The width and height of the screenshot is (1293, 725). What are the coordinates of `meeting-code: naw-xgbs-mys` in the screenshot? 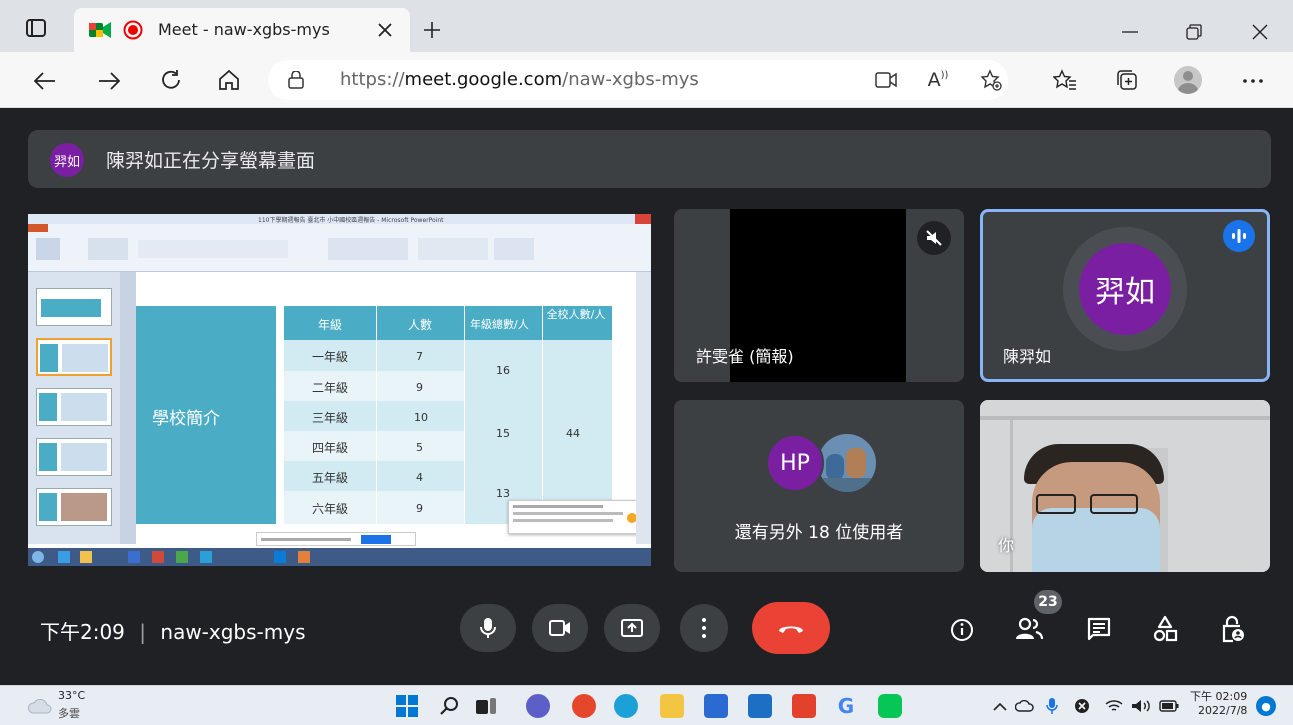 It's located at (233, 632).